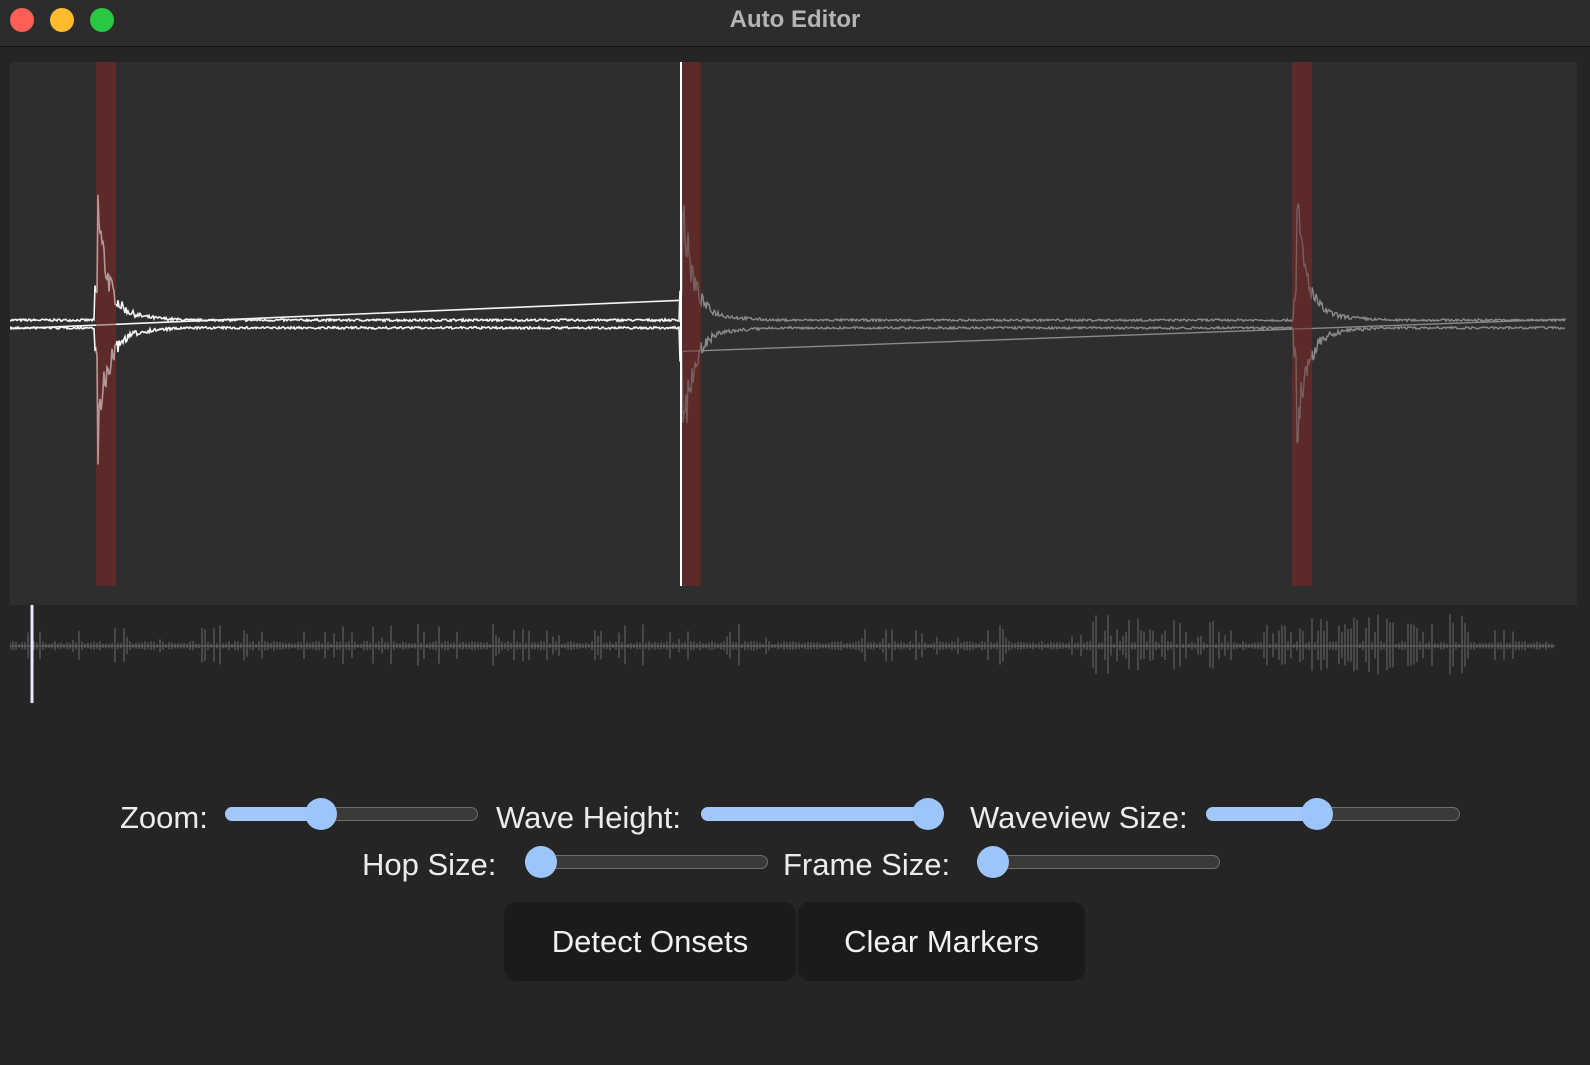  What do you see at coordinates (541, 862) in the screenshot?
I see `hop-size-slider-thumb` at bounding box center [541, 862].